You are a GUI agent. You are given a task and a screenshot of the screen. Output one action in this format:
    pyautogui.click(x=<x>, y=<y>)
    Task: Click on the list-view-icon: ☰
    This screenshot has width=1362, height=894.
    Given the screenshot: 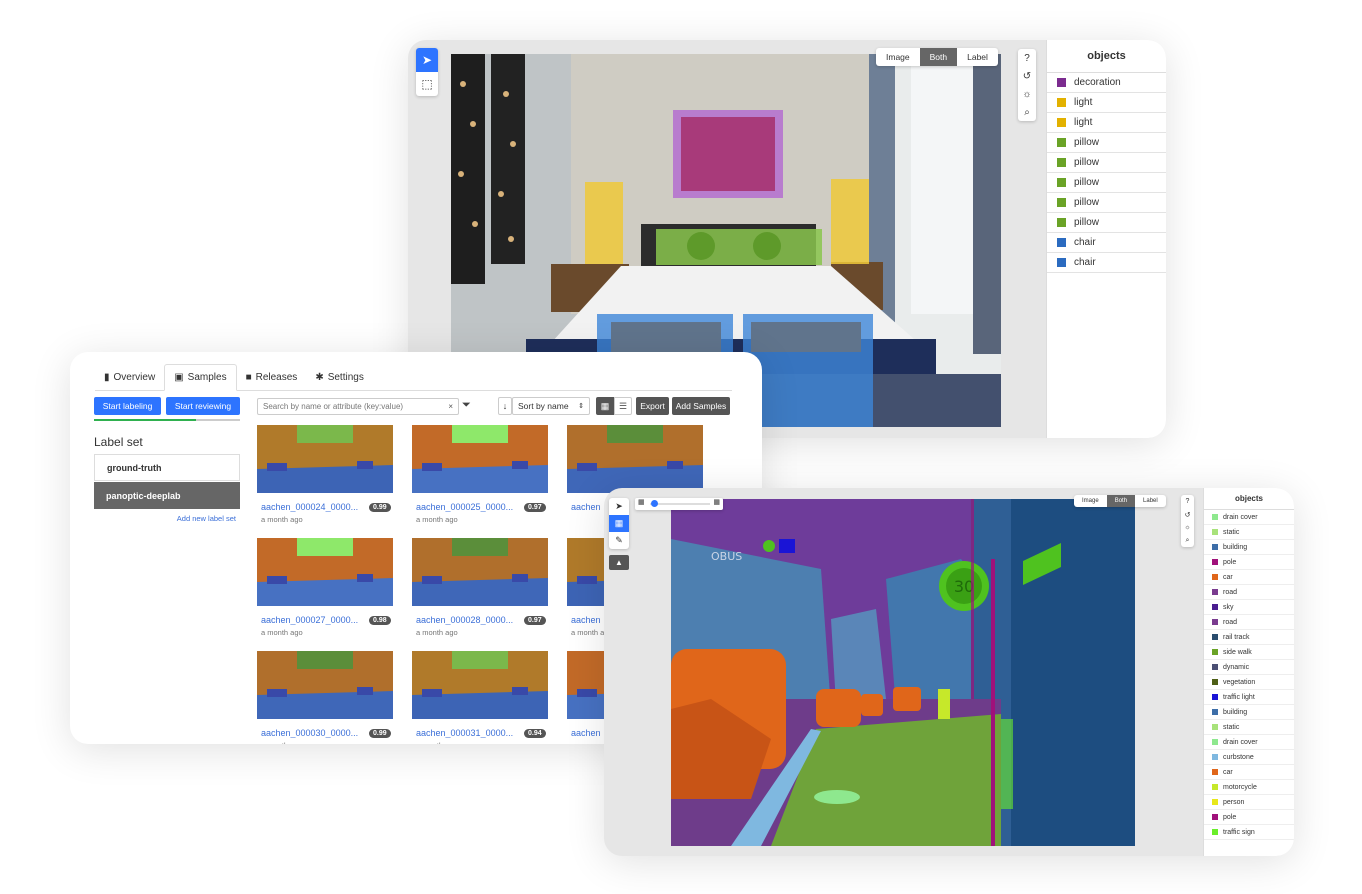 What is the action you would take?
    pyautogui.click(x=623, y=406)
    